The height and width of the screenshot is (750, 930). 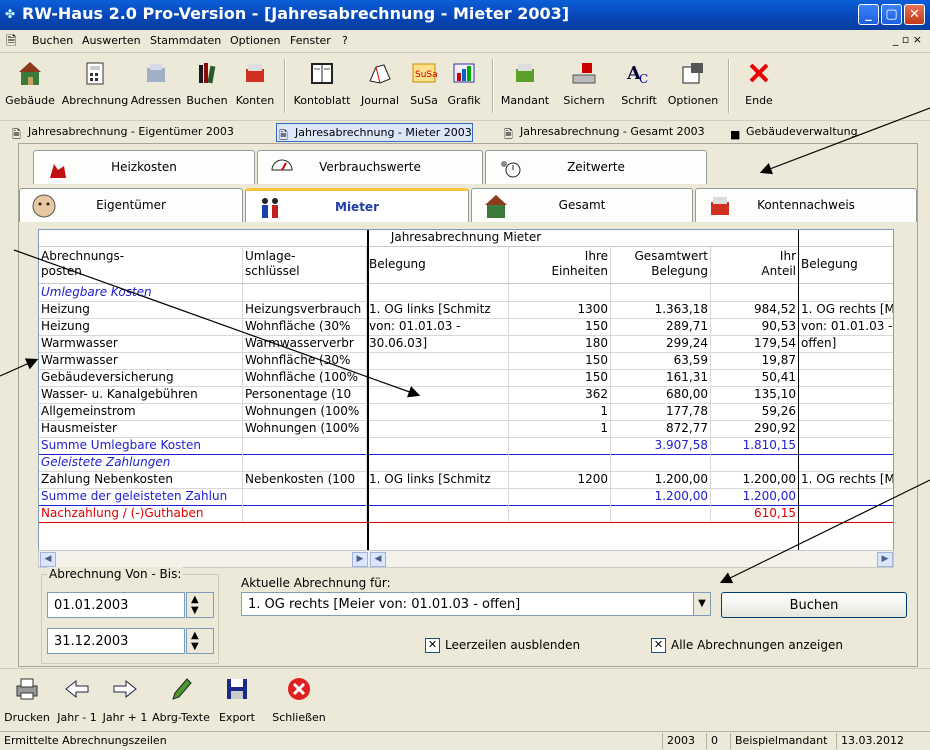 What do you see at coordinates (345, 40) in the screenshot?
I see `menu-help: ?` at bounding box center [345, 40].